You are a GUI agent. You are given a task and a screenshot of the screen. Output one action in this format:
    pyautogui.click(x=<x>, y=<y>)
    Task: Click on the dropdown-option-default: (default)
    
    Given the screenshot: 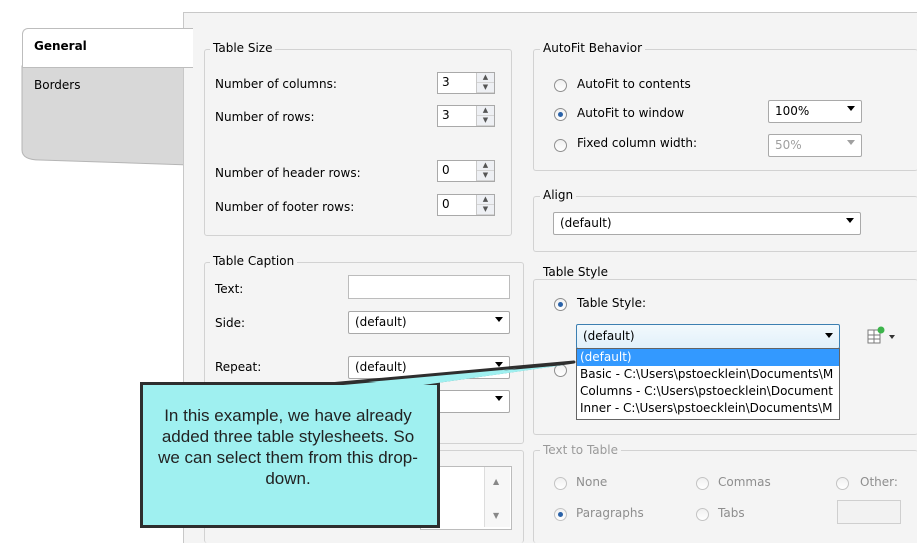 What is the action you would take?
    pyautogui.click(x=708, y=357)
    